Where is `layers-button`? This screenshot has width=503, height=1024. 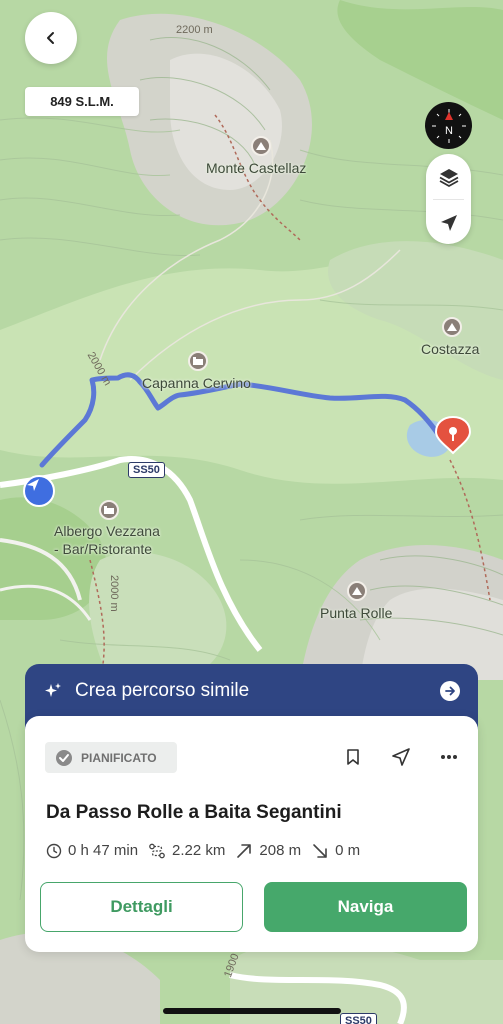 layers-button is located at coordinates (448, 176).